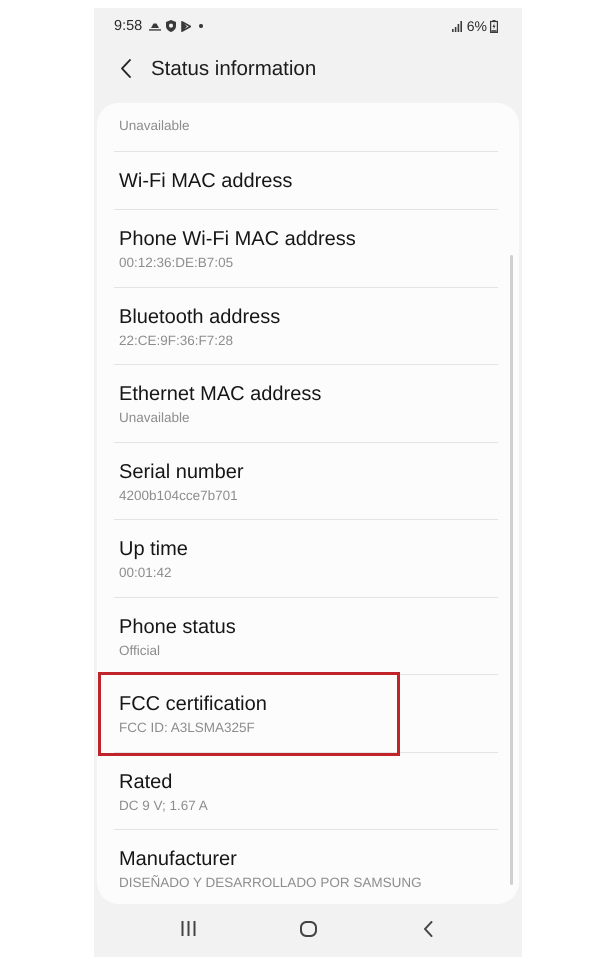  I want to click on signal-icon, so click(457, 26).